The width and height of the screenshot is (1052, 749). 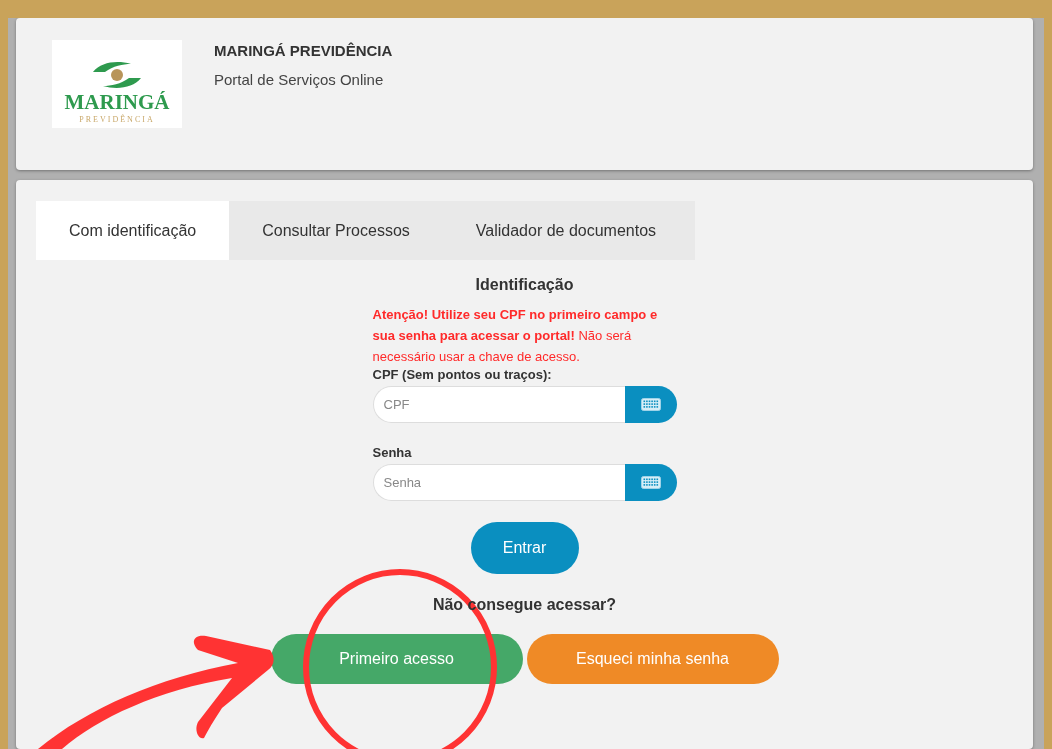 I want to click on portal-subtitle: Portal de Serviços Online, so click(x=299, y=79).